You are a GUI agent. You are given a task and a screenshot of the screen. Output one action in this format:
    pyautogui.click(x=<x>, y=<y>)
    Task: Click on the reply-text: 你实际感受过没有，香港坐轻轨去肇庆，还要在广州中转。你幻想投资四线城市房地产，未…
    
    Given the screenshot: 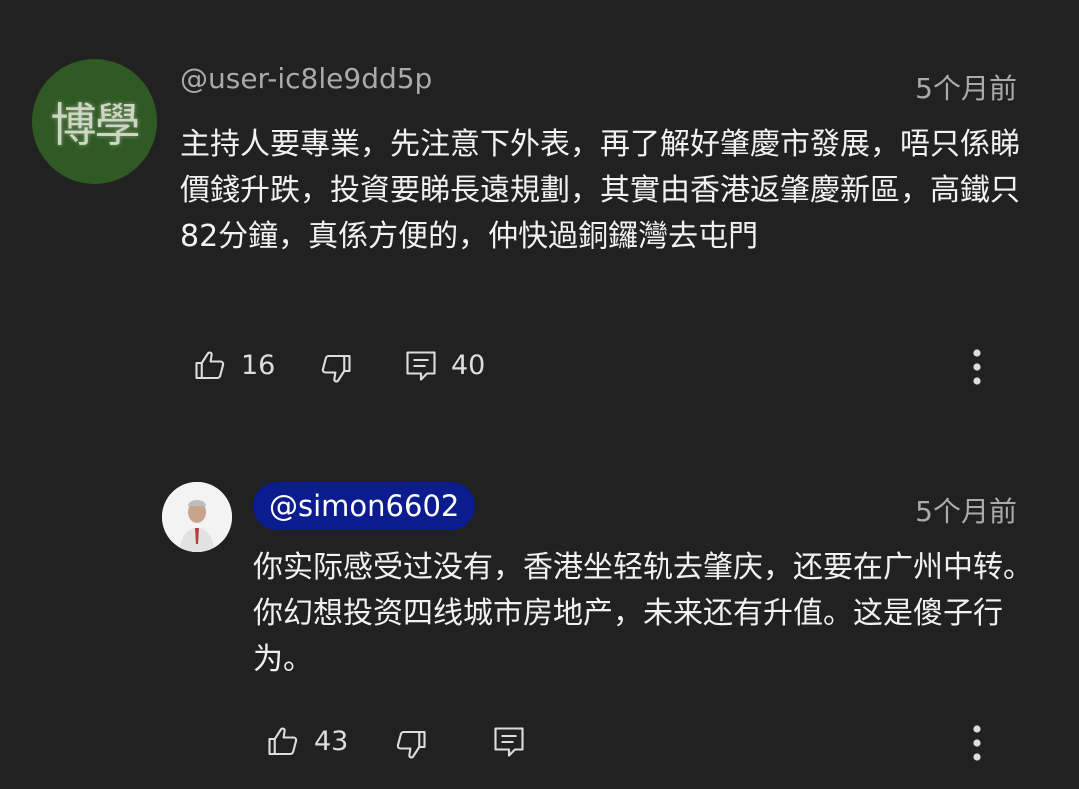 What is the action you would take?
    pyautogui.click(x=643, y=613)
    